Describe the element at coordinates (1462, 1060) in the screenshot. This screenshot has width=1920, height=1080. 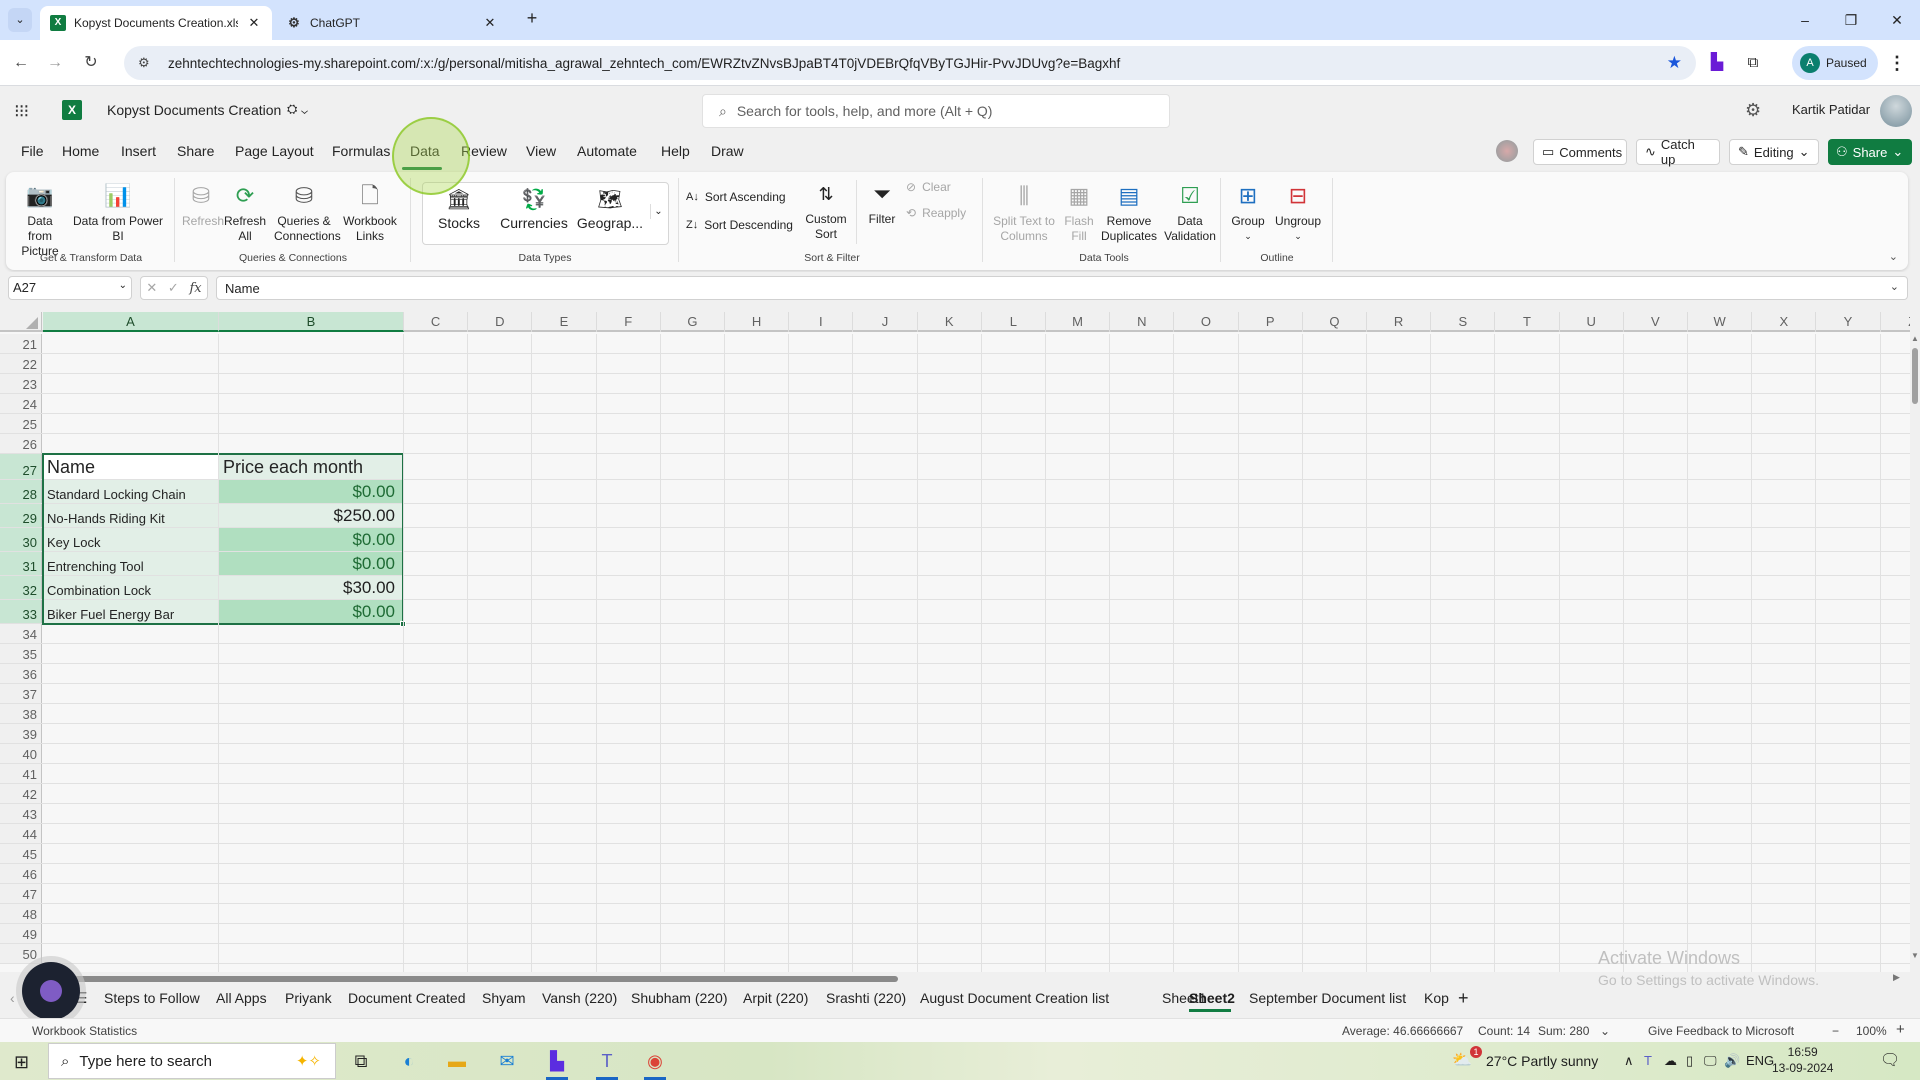
I see `weather-icon: ⛅` at that location.